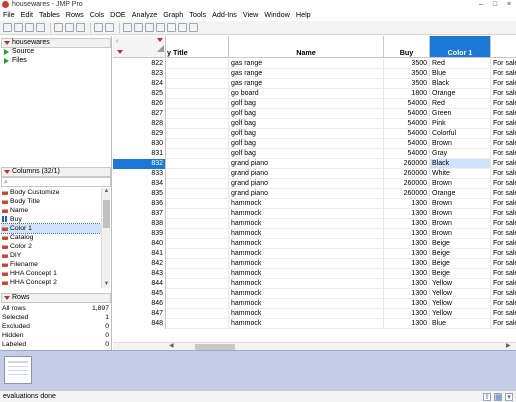 The width and height of the screenshot is (516, 402). I want to click on row-number: 840, so click(139, 244).